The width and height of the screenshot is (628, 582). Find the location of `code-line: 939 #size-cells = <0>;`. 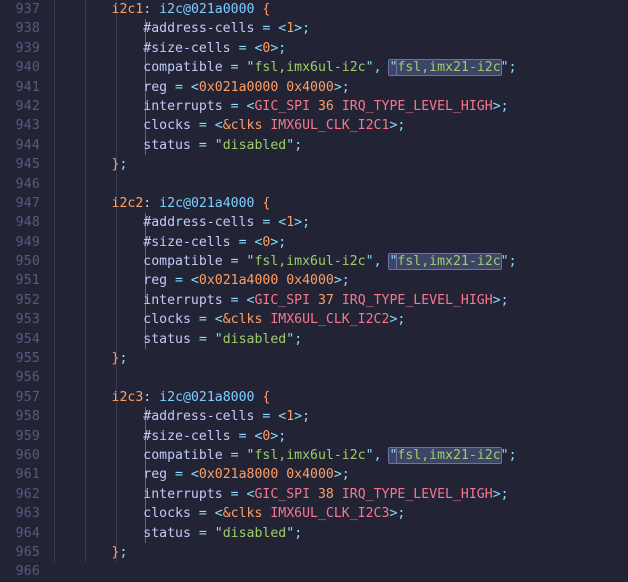

code-line: 939 #size-cells = <0>; is located at coordinates (314, 48).